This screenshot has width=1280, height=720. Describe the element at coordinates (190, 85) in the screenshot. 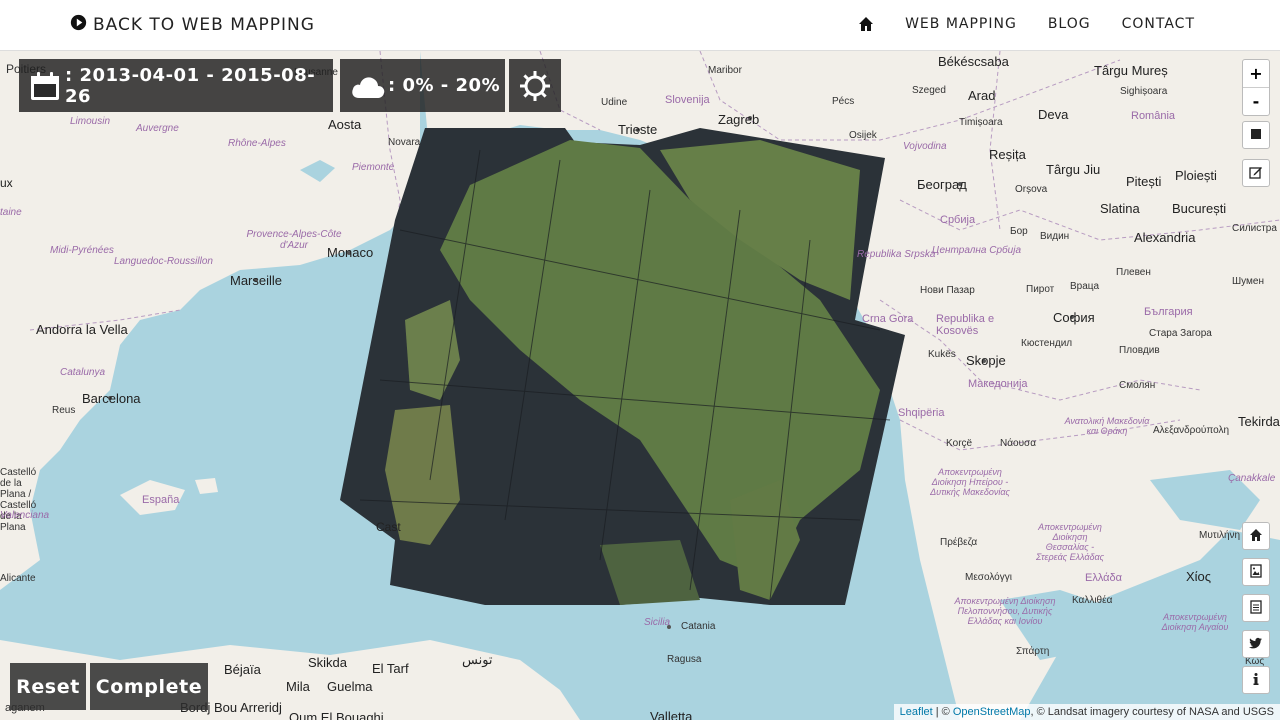

I see `date-range-text: : 2013-04-01 - 2015-08-26` at that location.